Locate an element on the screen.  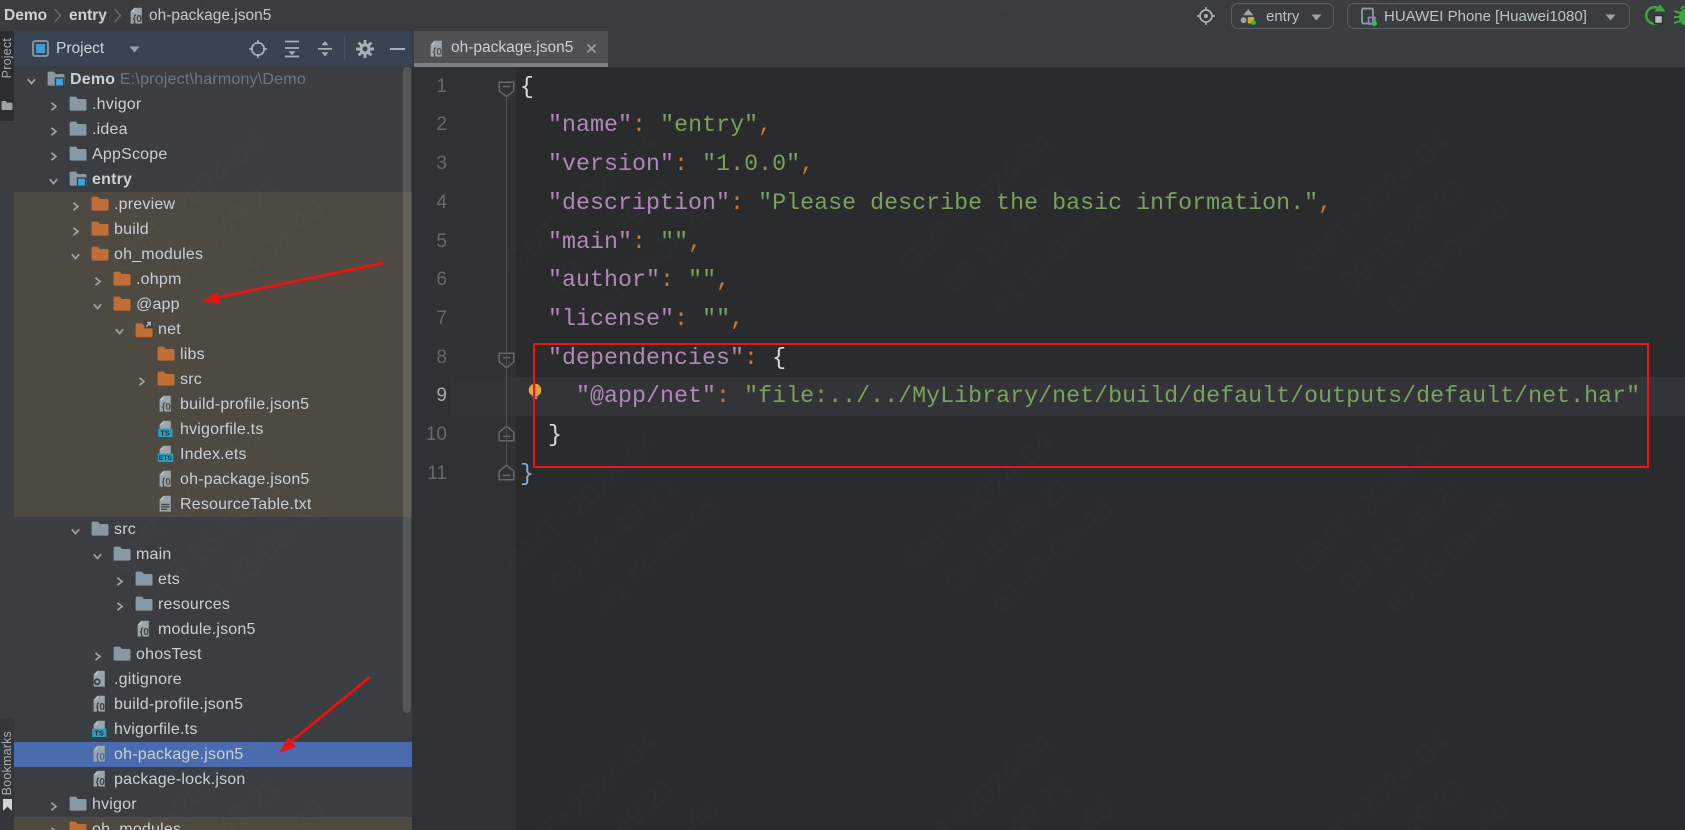
svg-text: ETS is located at coordinates (166, 458).